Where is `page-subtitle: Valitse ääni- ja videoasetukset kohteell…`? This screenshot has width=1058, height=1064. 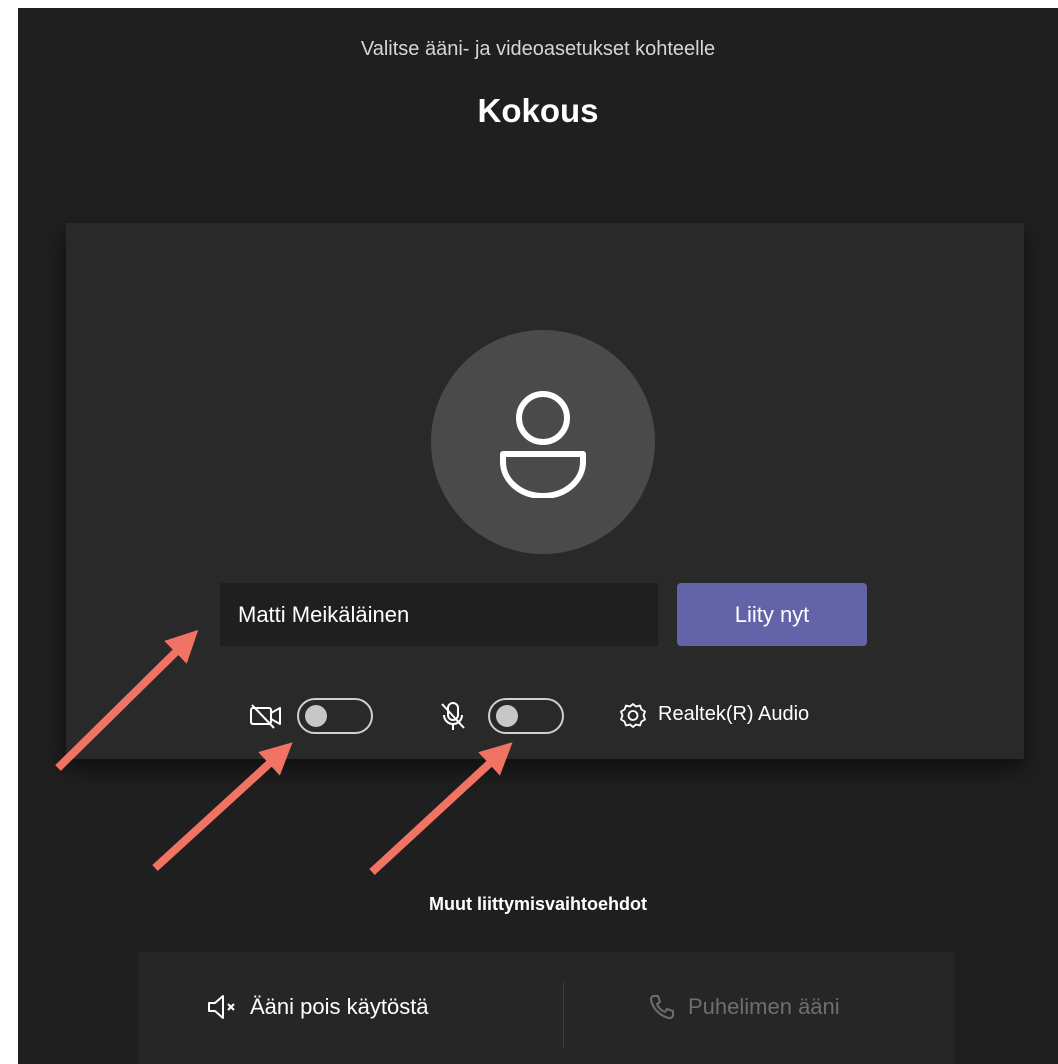
page-subtitle: Valitse ääni- ja videoasetukset kohteell… is located at coordinates (538, 49).